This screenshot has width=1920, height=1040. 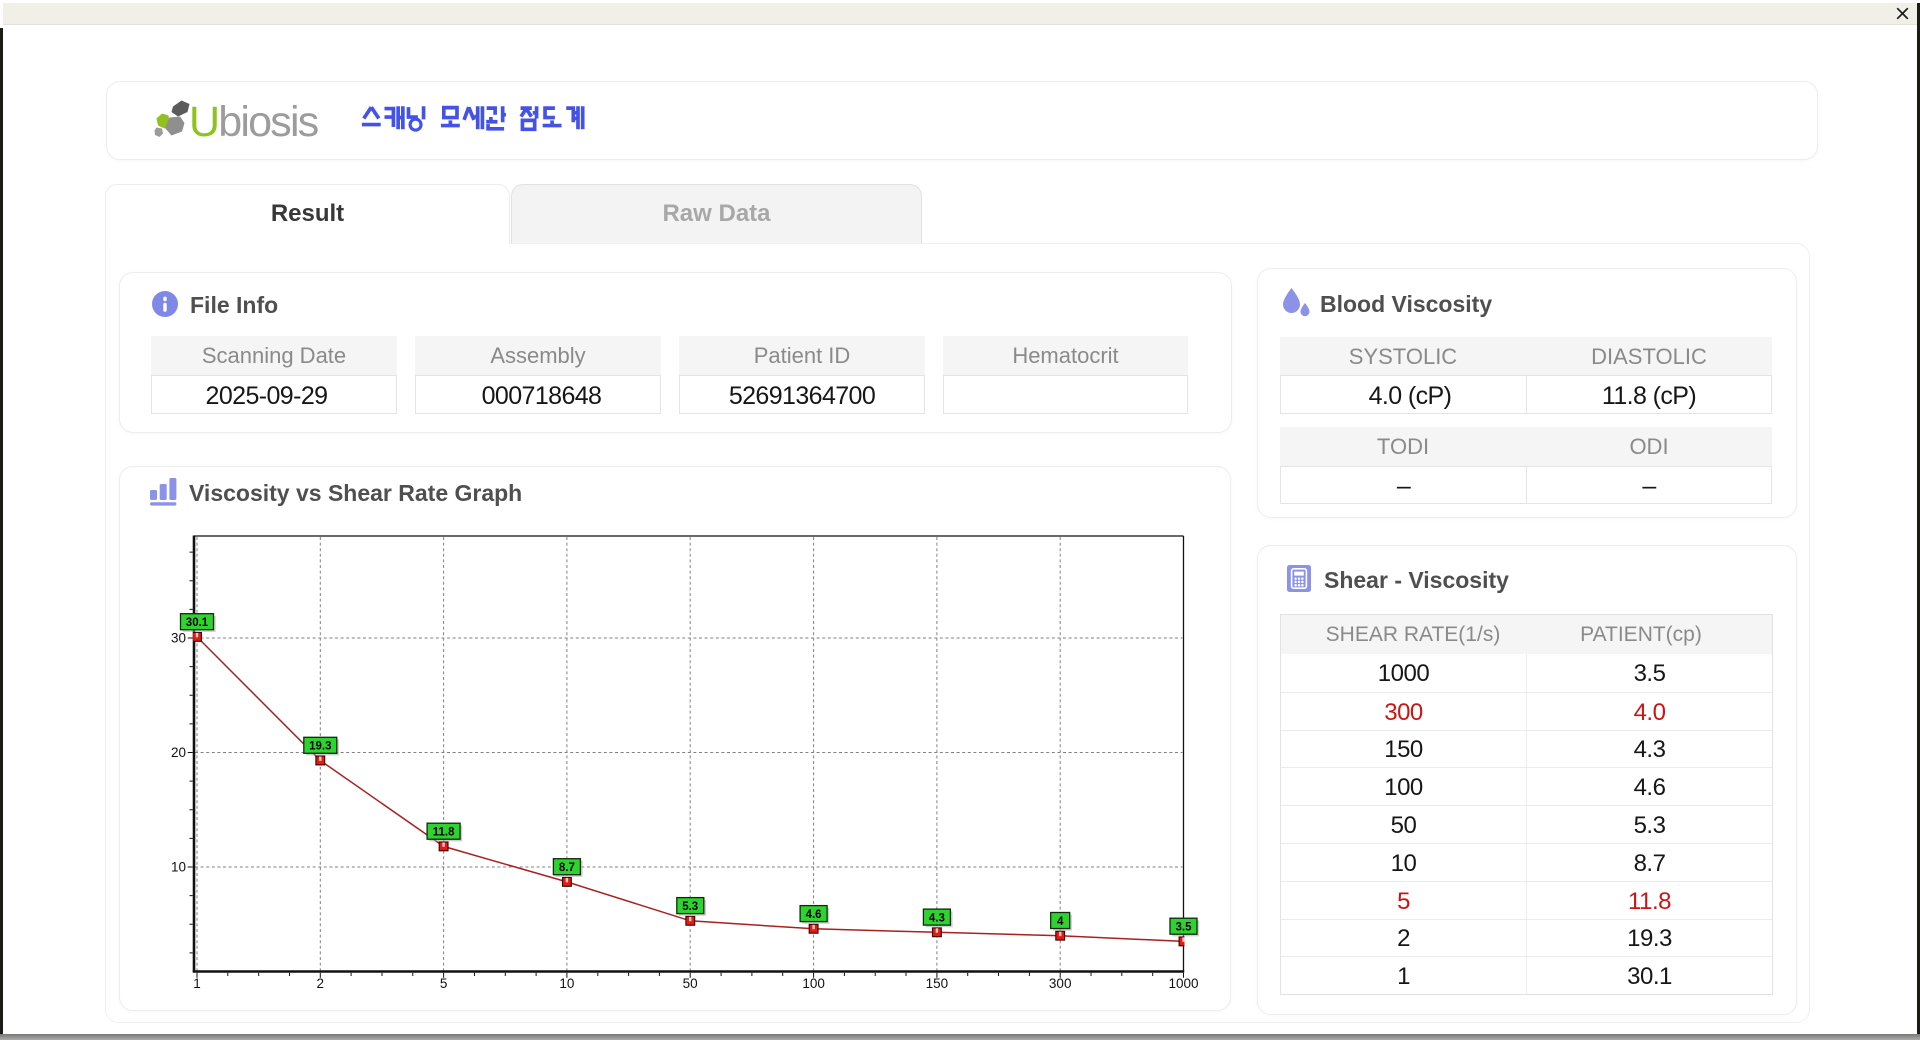 What do you see at coordinates (321, 983) in the screenshot?
I see `svg-text: 2` at bounding box center [321, 983].